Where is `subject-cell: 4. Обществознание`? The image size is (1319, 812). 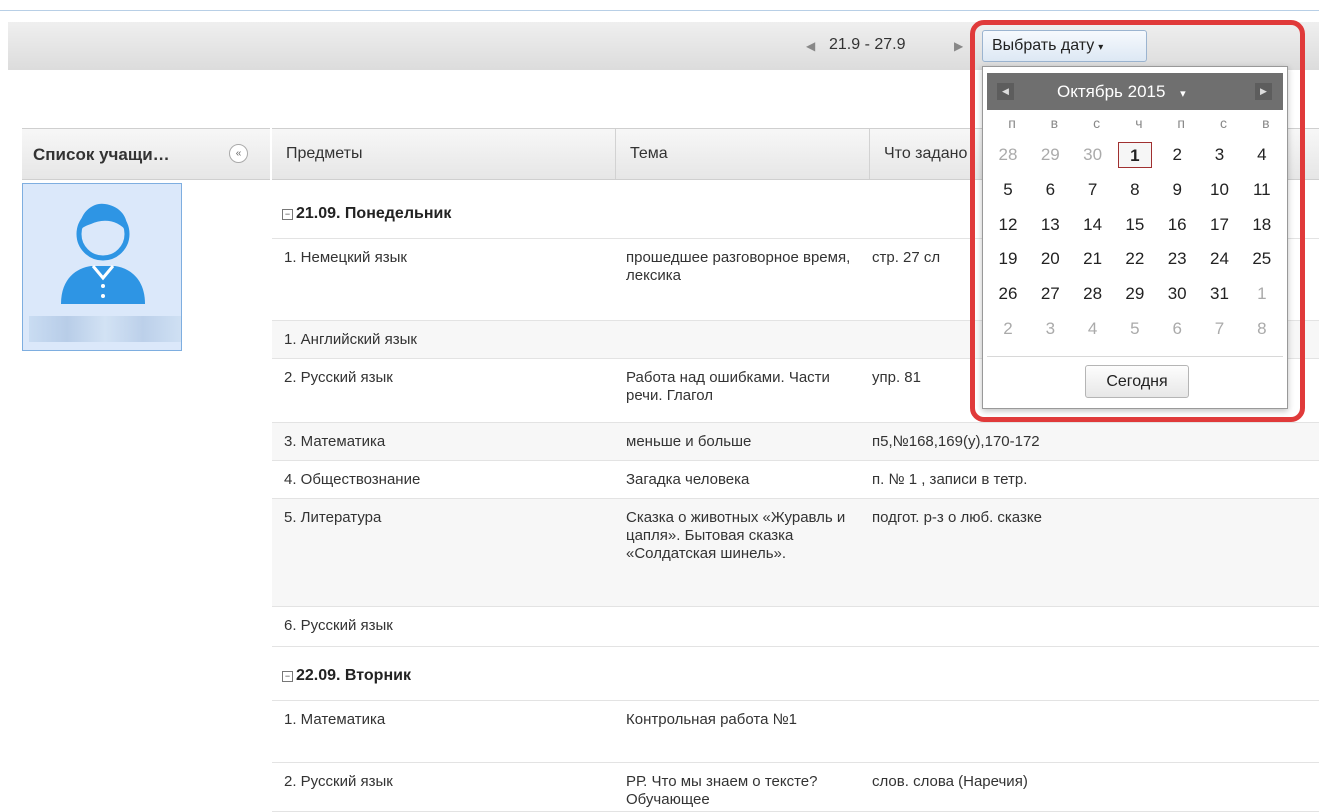 subject-cell: 4. Обществознание is located at coordinates (352, 479).